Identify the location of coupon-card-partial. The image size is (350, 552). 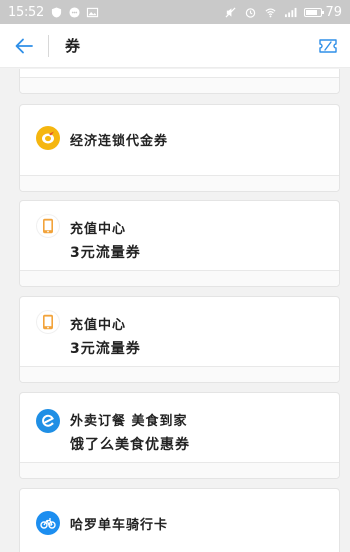
(179, 81).